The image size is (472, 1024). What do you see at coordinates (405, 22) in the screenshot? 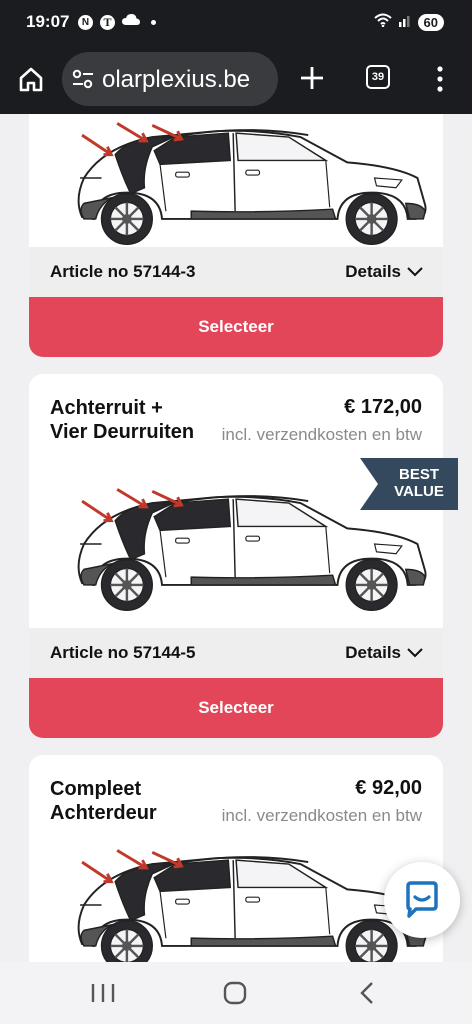
I see `signal-icon` at bounding box center [405, 22].